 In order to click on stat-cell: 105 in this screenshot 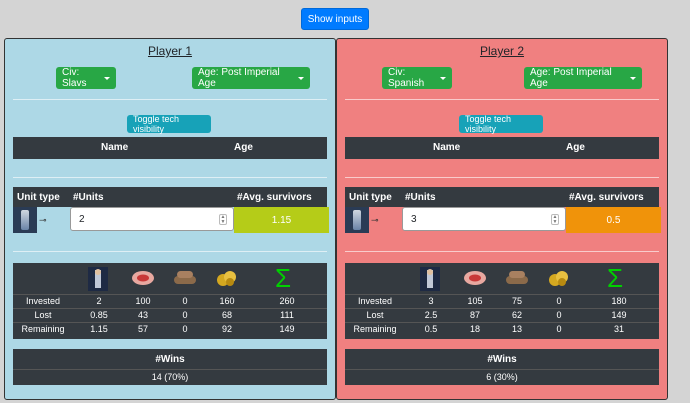, I will do `click(475, 301)`.